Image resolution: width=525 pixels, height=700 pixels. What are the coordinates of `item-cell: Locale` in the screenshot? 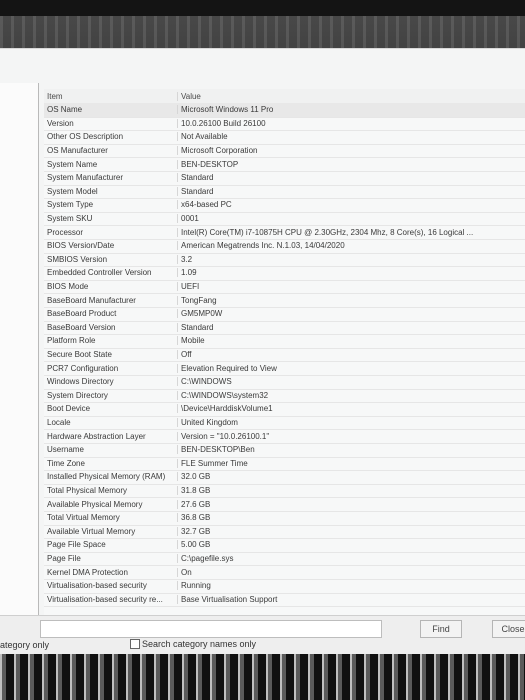 It's located at (59, 423).